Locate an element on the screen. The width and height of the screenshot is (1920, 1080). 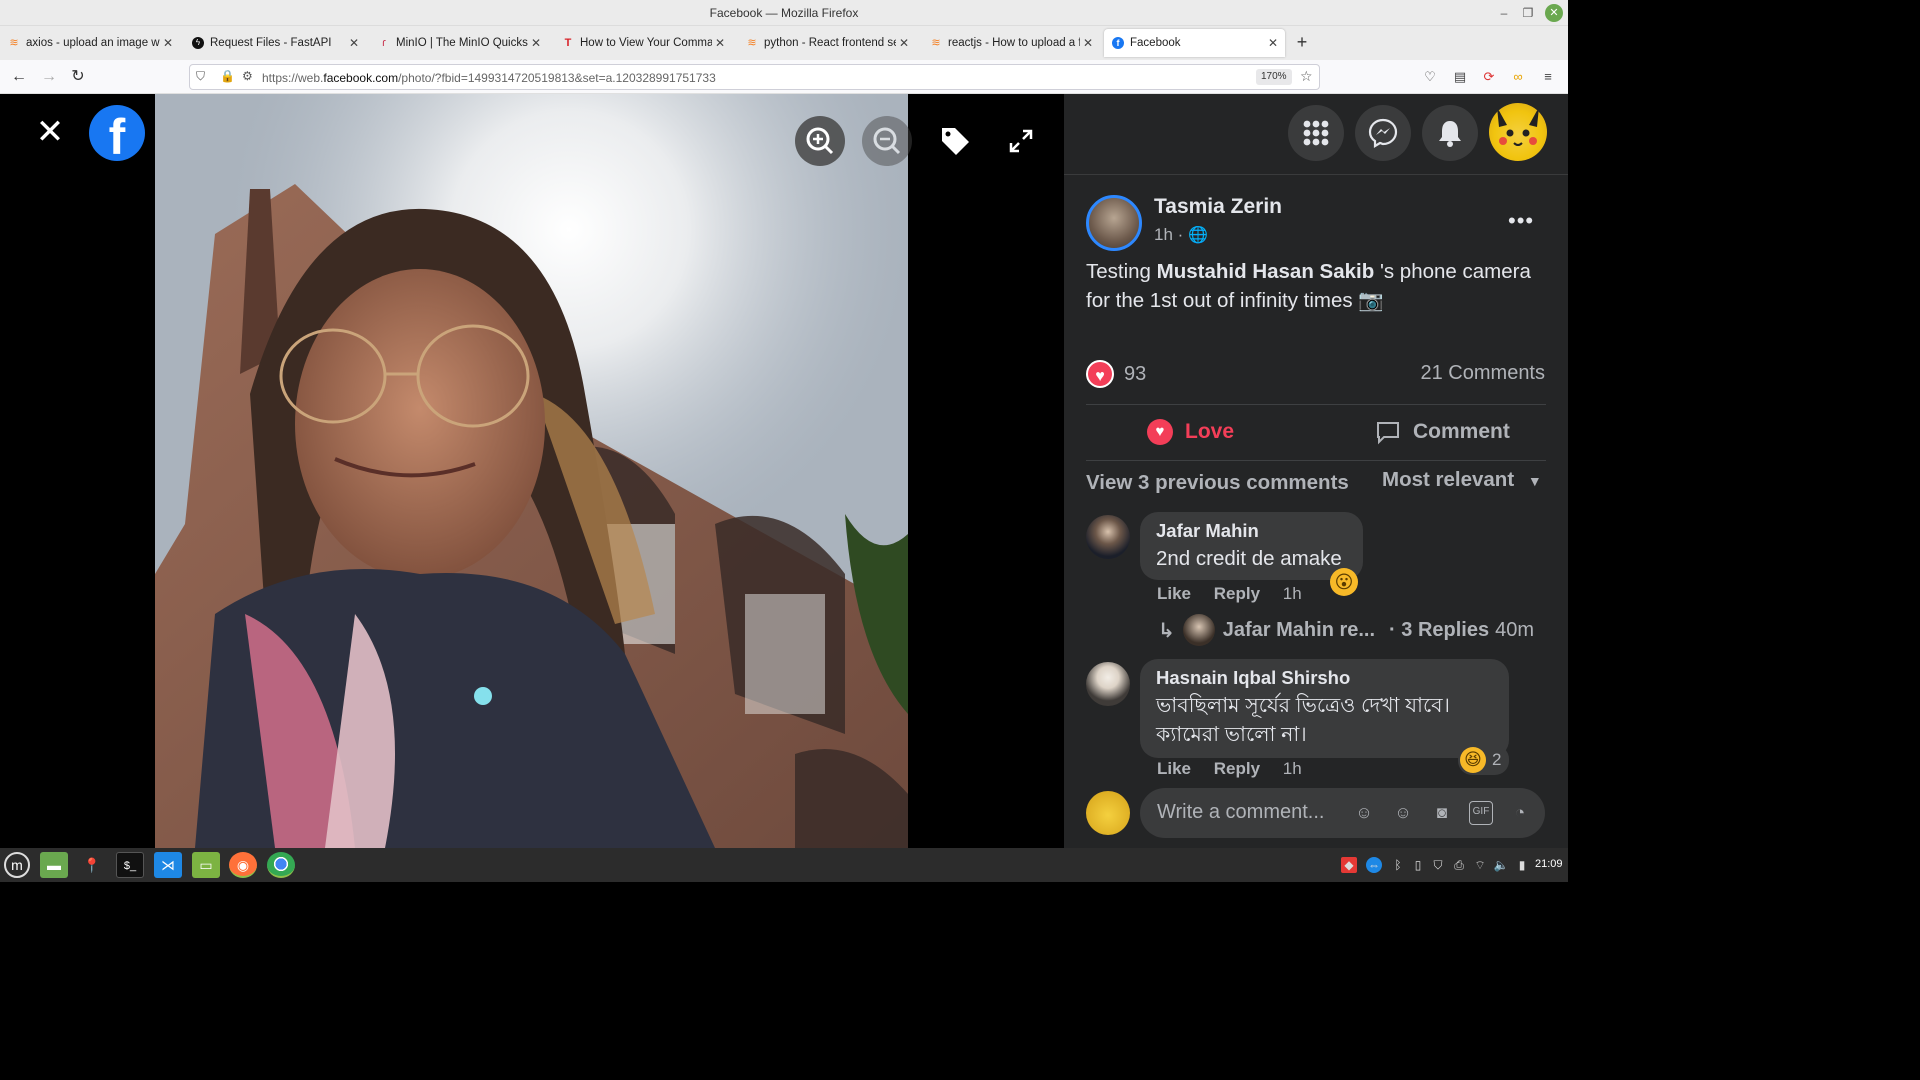
sort-comments-dropdown: Most relevant ▼ is located at coordinates (1462, 480).